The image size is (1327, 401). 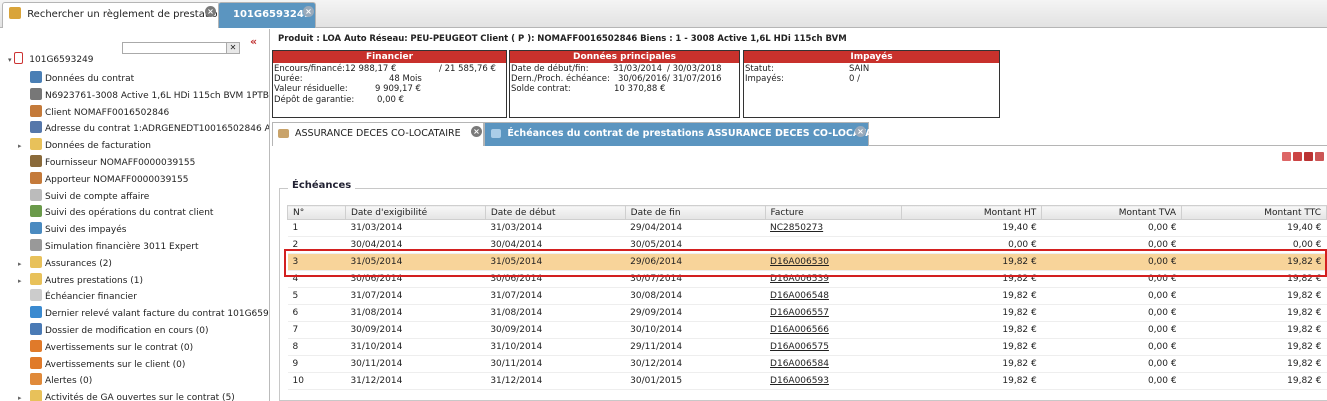 What do you see at coordinates (128, 14) in the screenshot?
I see `tab-label: Rechercher un règlement de prestations` at bounding box center [128, 14].